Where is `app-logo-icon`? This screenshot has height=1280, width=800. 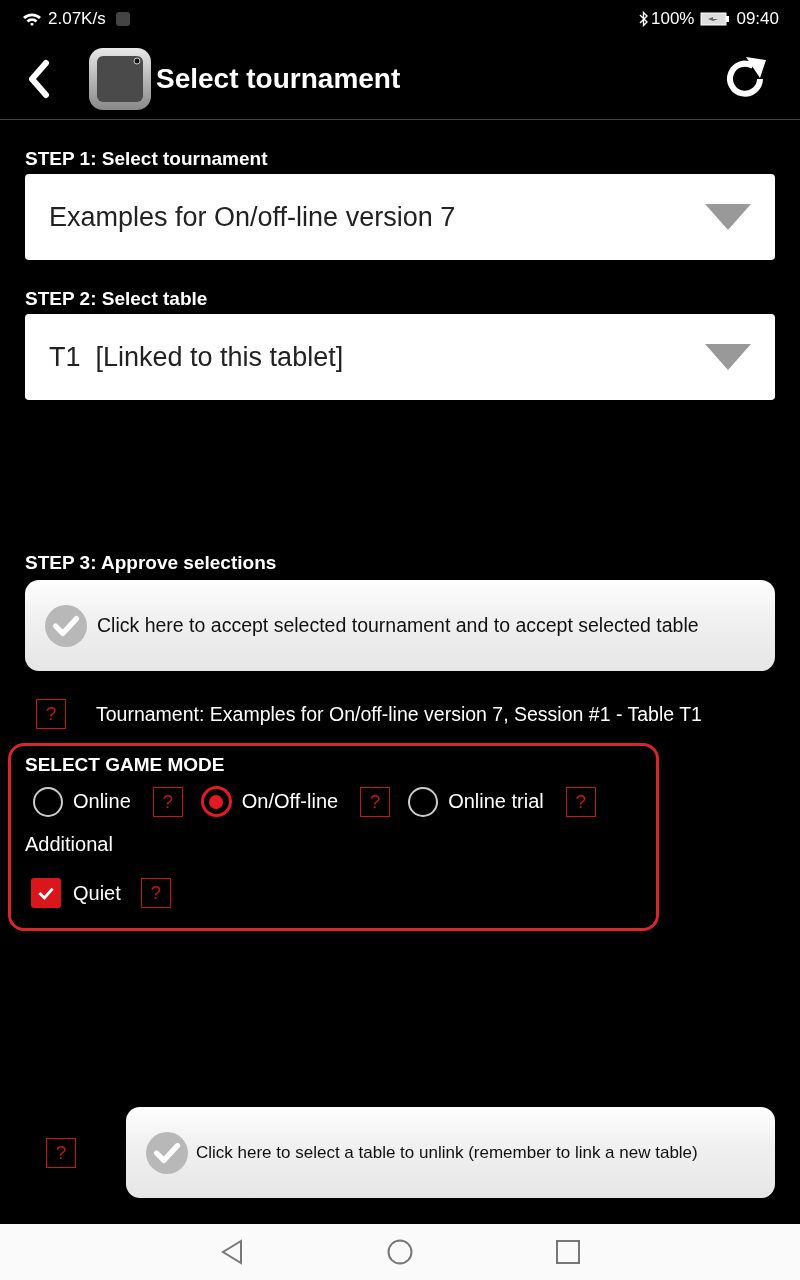
app-logo-icon is located at coordinates (120, 78).